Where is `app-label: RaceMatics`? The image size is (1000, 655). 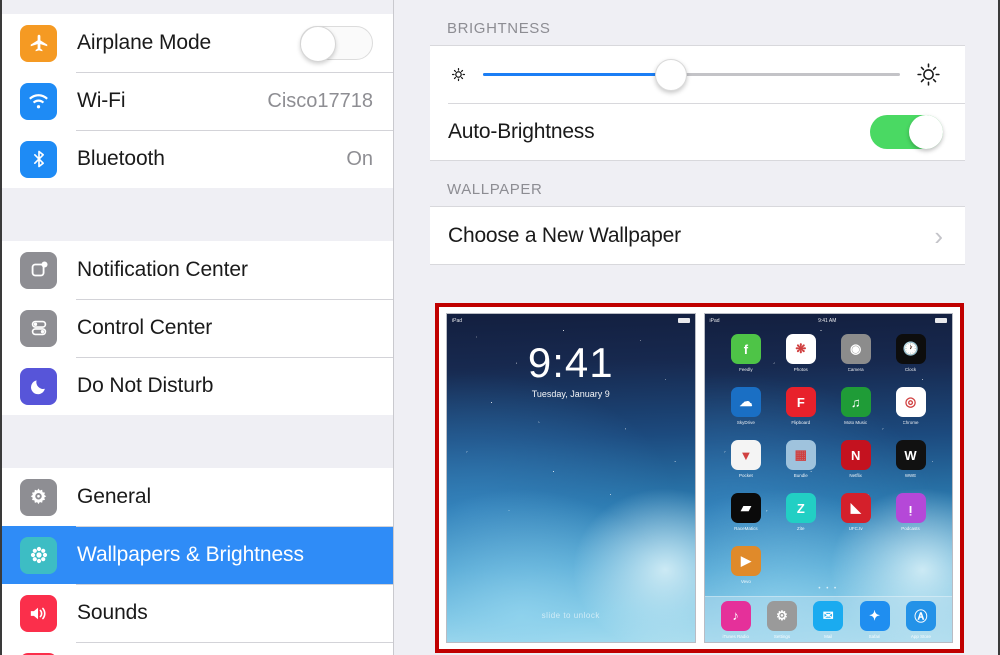 app-label: RaceMatics is located at coordinates (746, 528).